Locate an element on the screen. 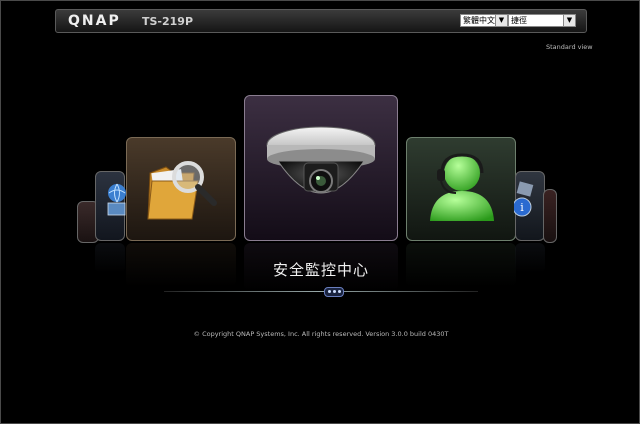  language-select: 繁體中文 ▼ is located at coordinates (484, 20).